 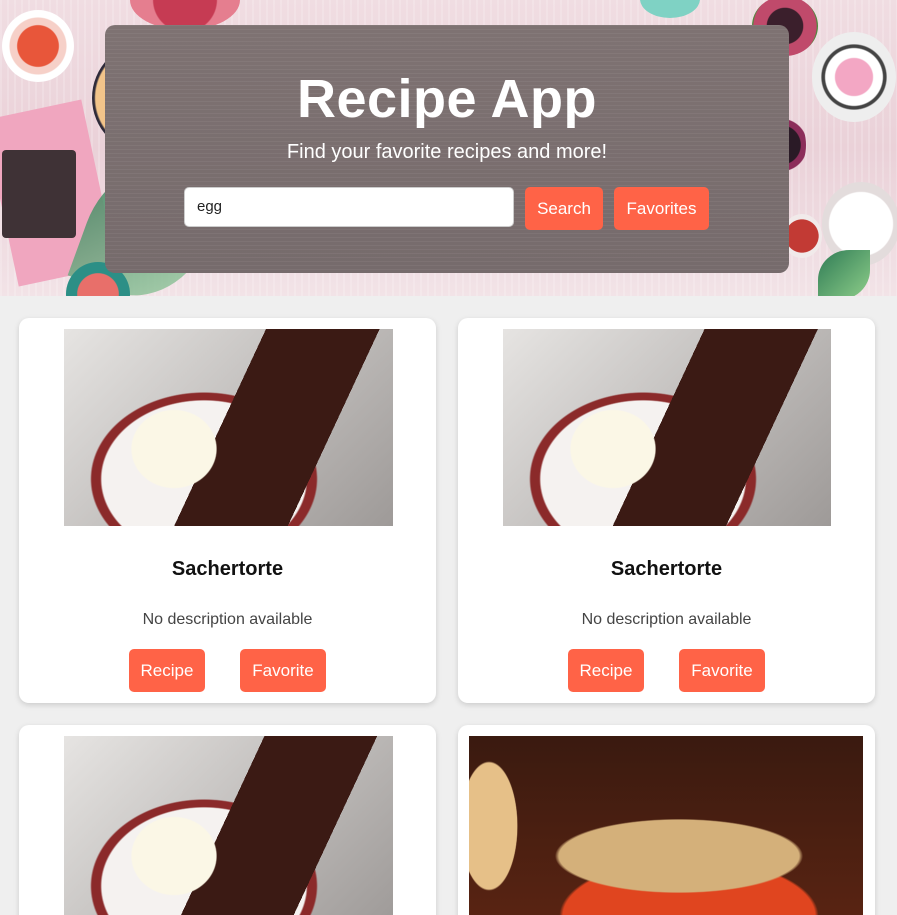 What do you see at coordinates (39, 194) in the screenshot?
I see `dark-tray-decoration` at bounding box center [39, 194].